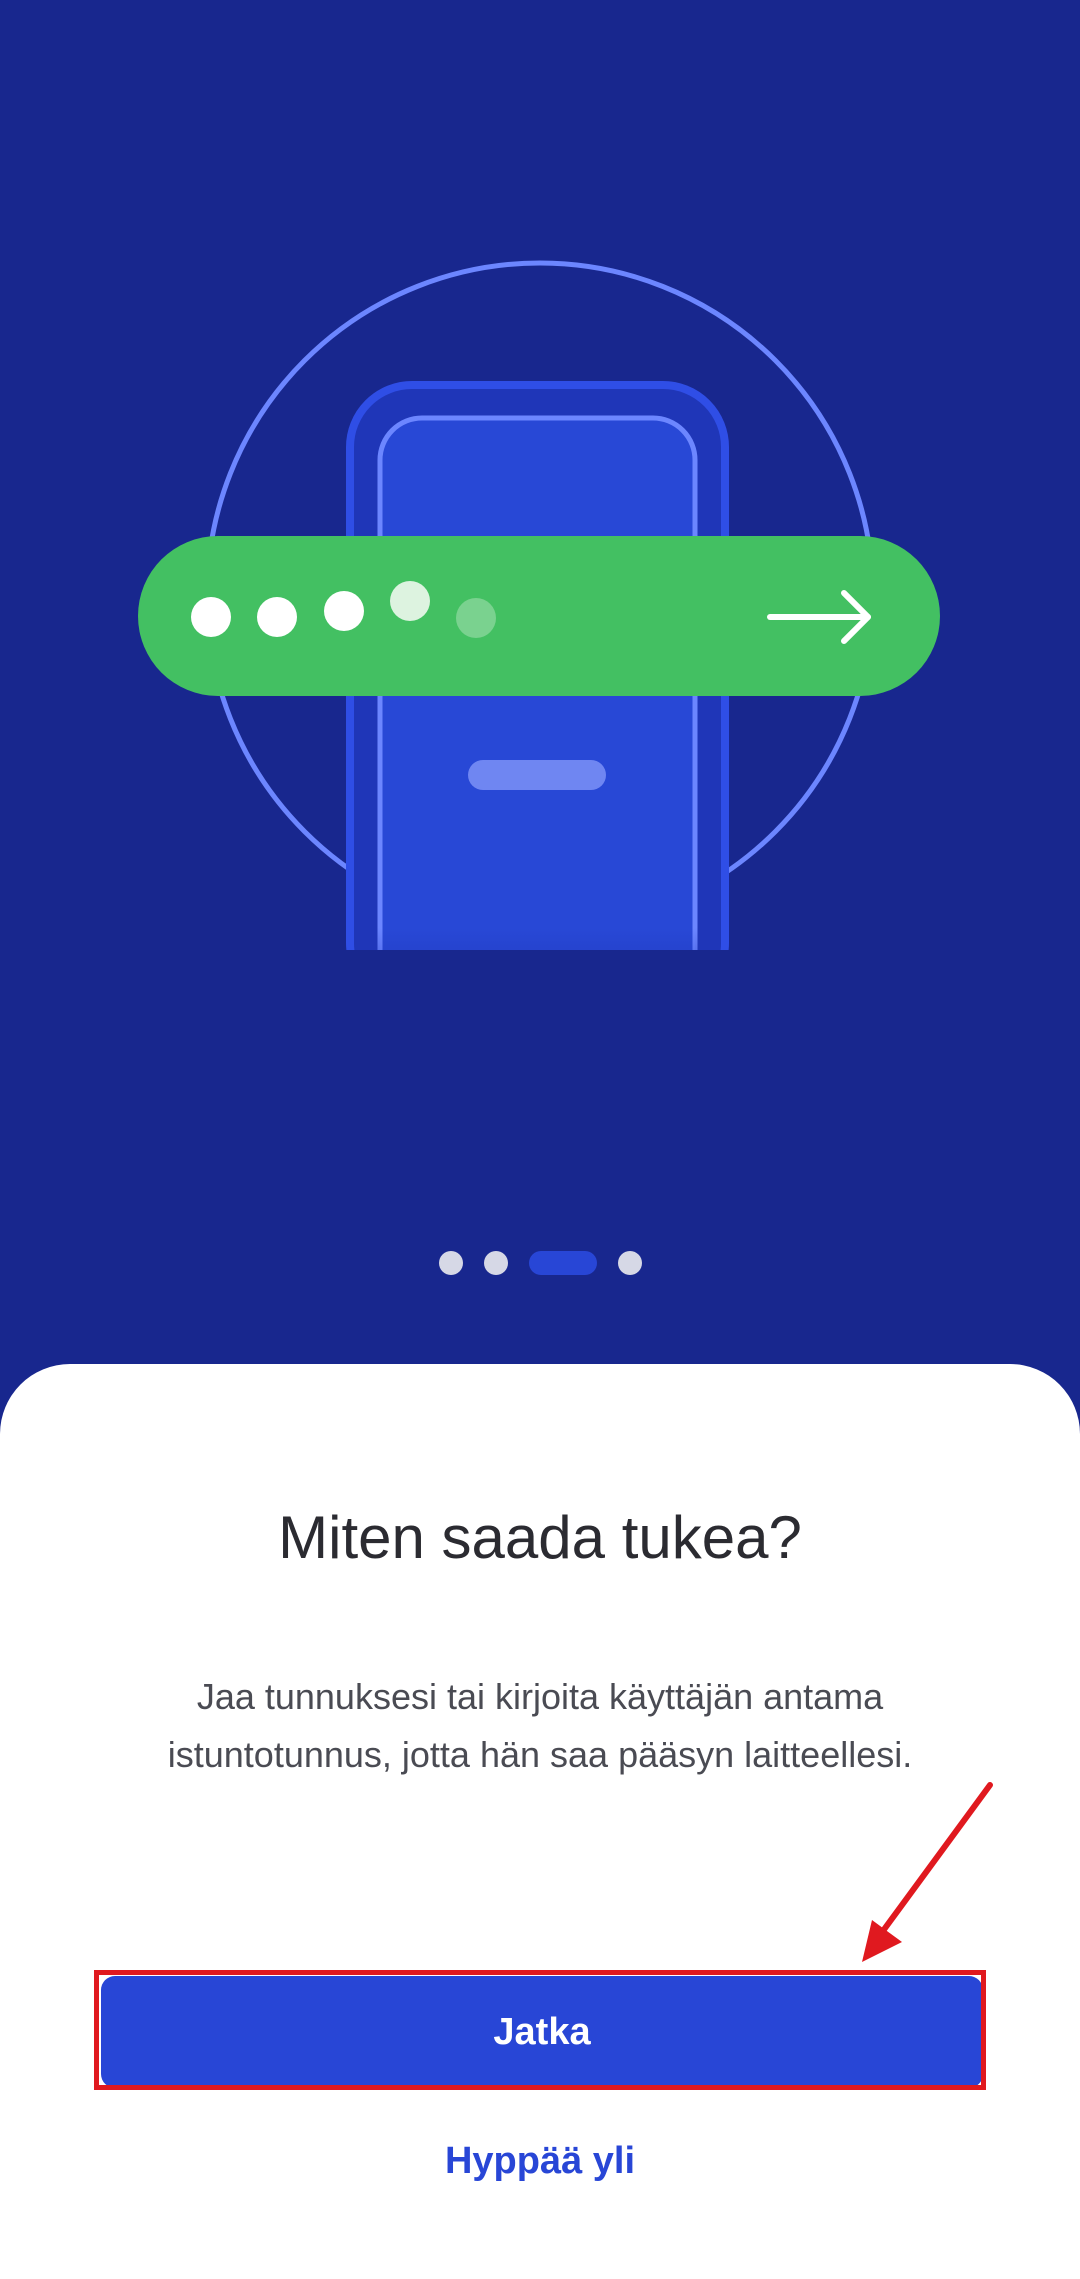 The width and height of the screenshot is (1080, 2279). I want to click on code-bar, so click(539, 616).